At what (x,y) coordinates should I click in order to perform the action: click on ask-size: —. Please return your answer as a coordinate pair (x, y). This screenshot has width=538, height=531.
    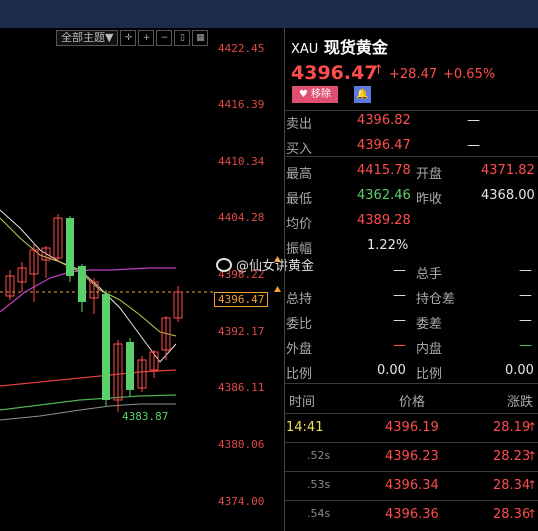
    Looking at the image, I should click on (473, 120).